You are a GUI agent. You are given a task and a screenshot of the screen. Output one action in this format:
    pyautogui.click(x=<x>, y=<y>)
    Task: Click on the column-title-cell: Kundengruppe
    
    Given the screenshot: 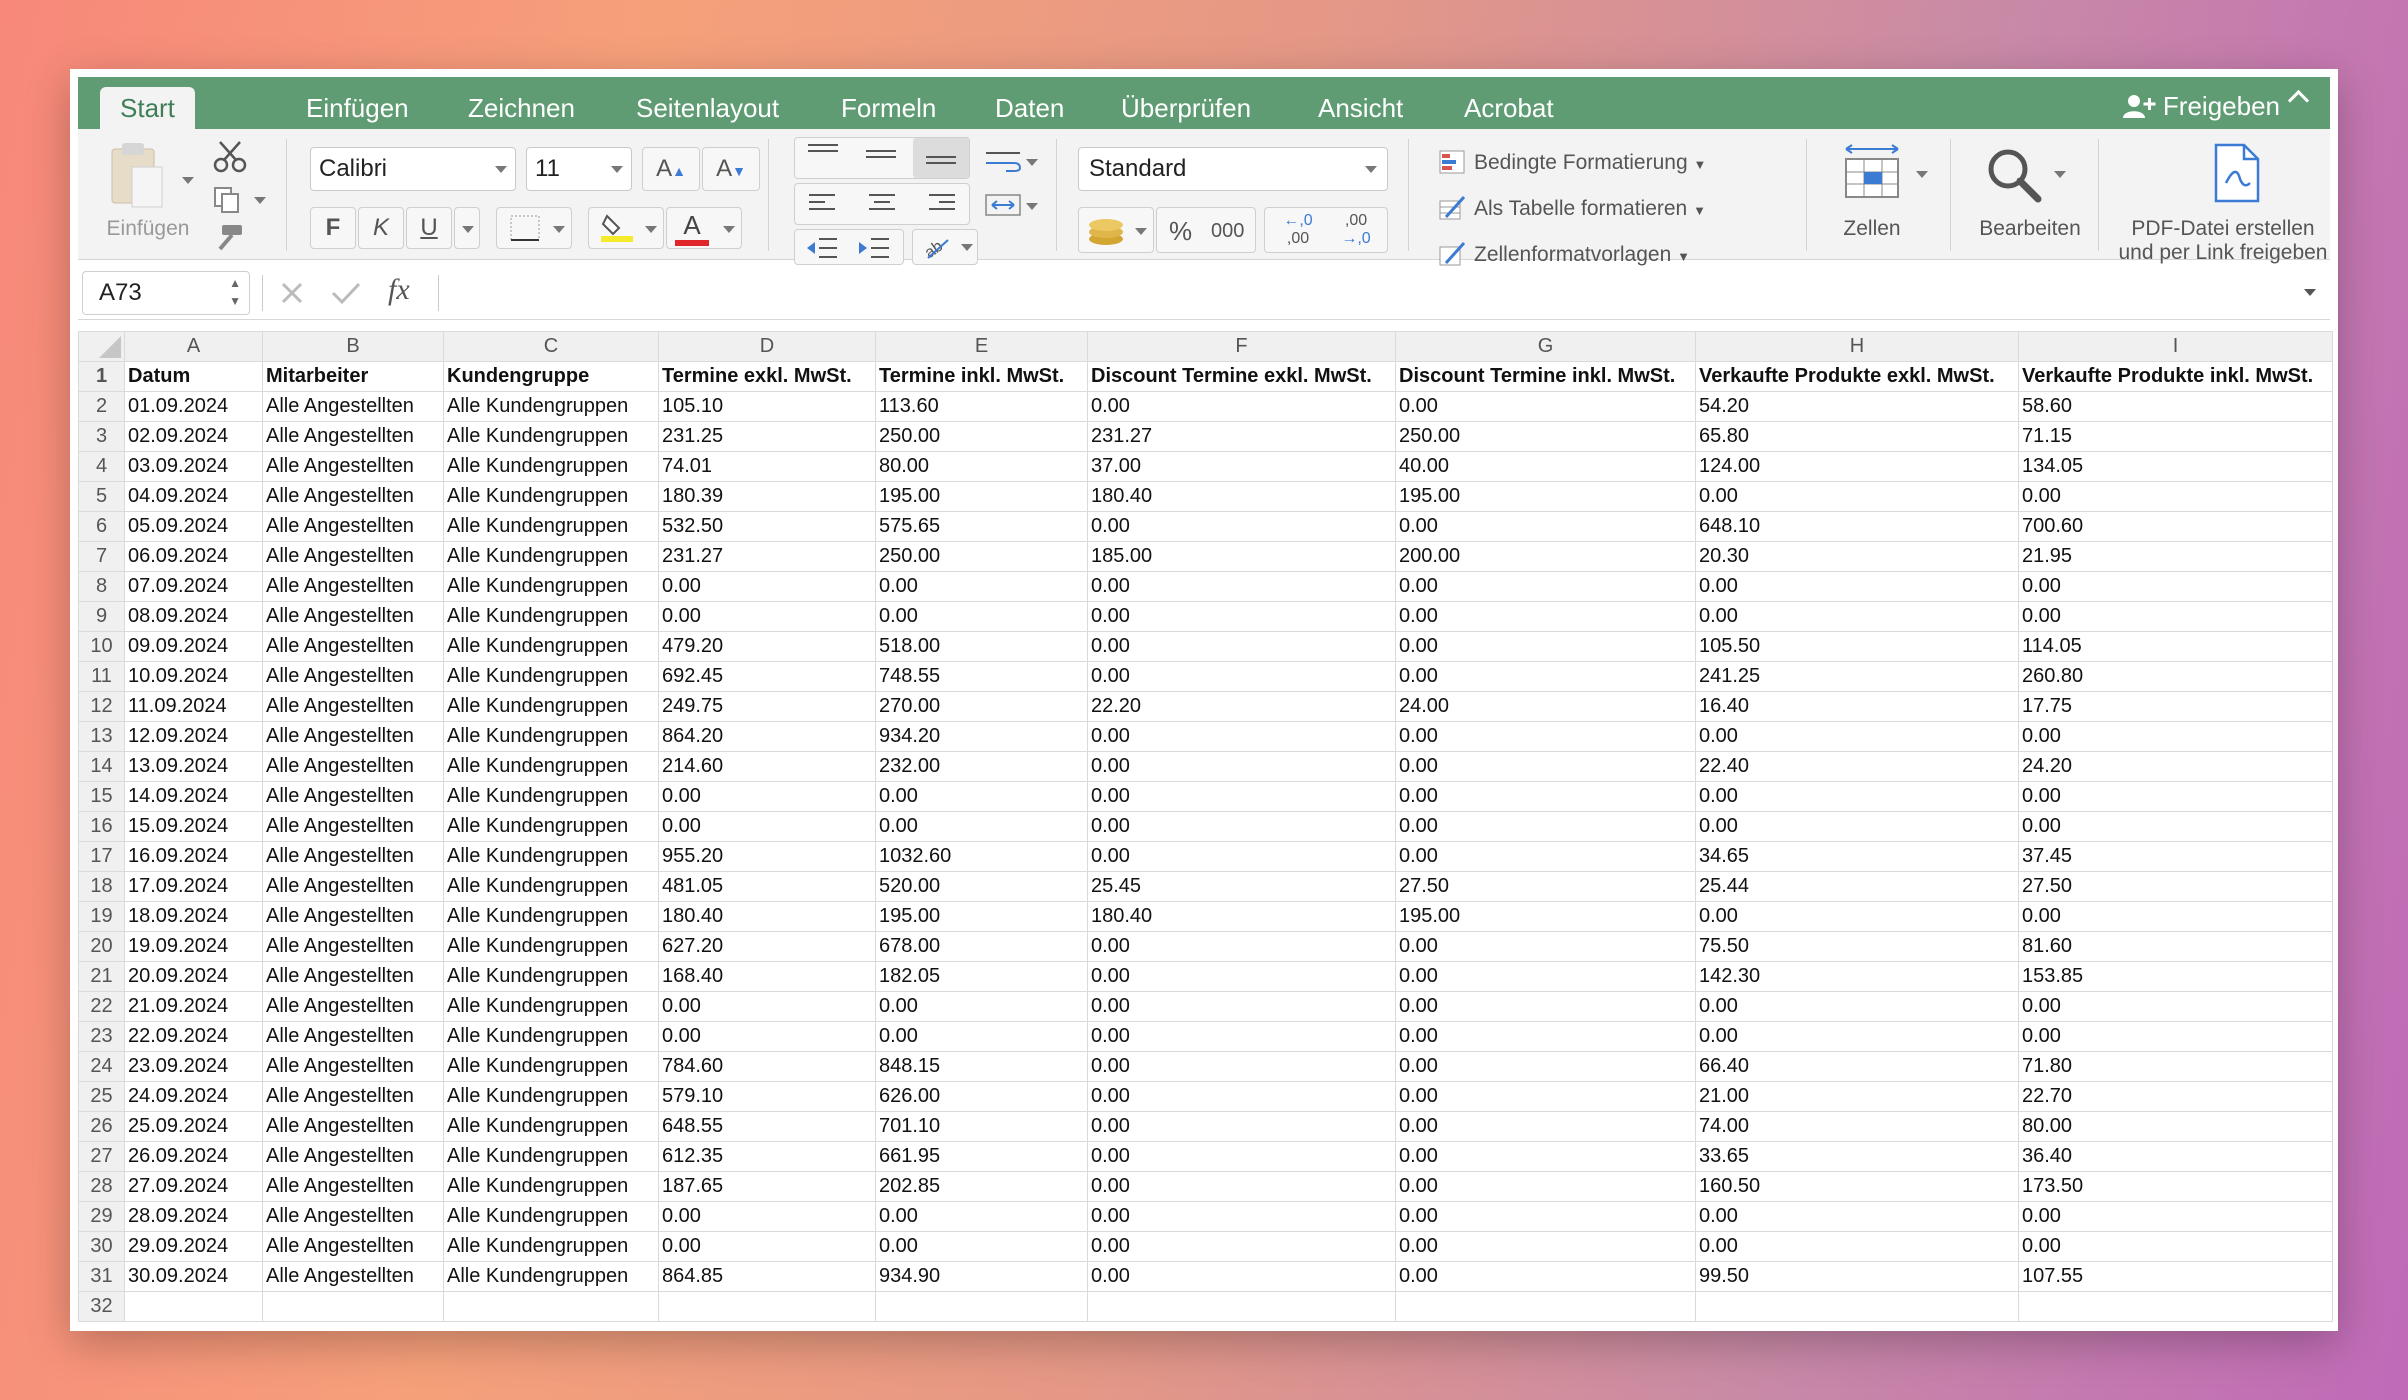 What is the action you would take?
    pyautogui.click(x=551, y=376)
    